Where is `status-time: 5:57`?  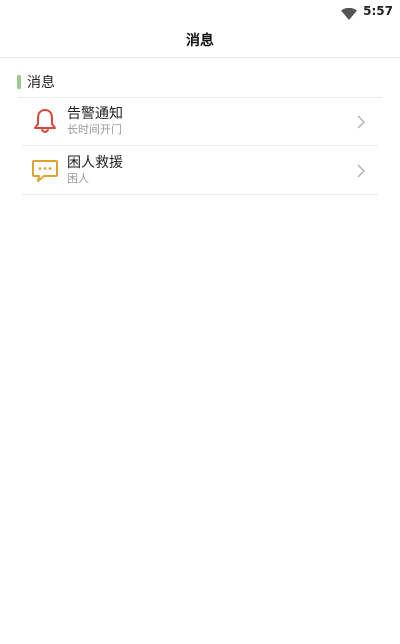
status-time: 5:57 is located at coordinates (378, 11).